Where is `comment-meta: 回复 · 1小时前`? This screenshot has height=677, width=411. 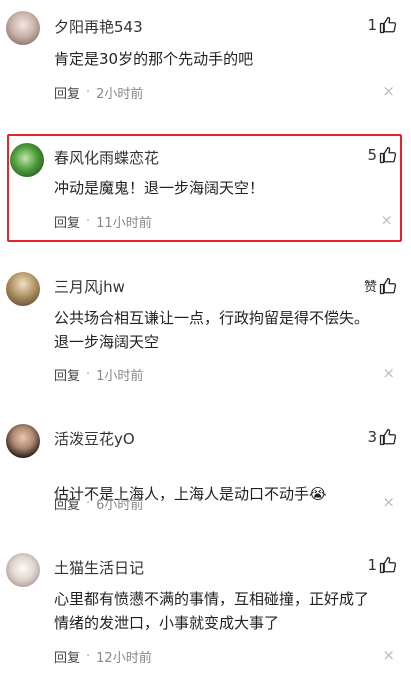 comment-meta: 回复 · 1小时前 is located at coordinates (98, 374).